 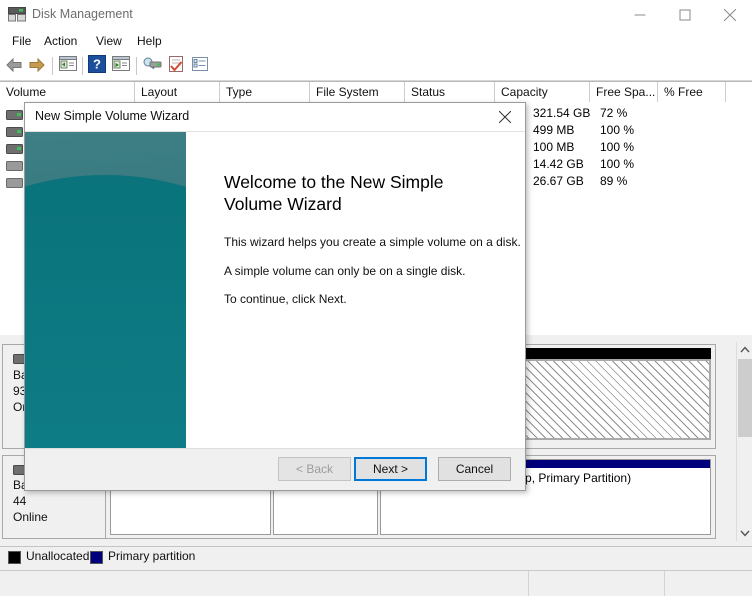 I want to click on properties-icon, so click(x=177, y=66).